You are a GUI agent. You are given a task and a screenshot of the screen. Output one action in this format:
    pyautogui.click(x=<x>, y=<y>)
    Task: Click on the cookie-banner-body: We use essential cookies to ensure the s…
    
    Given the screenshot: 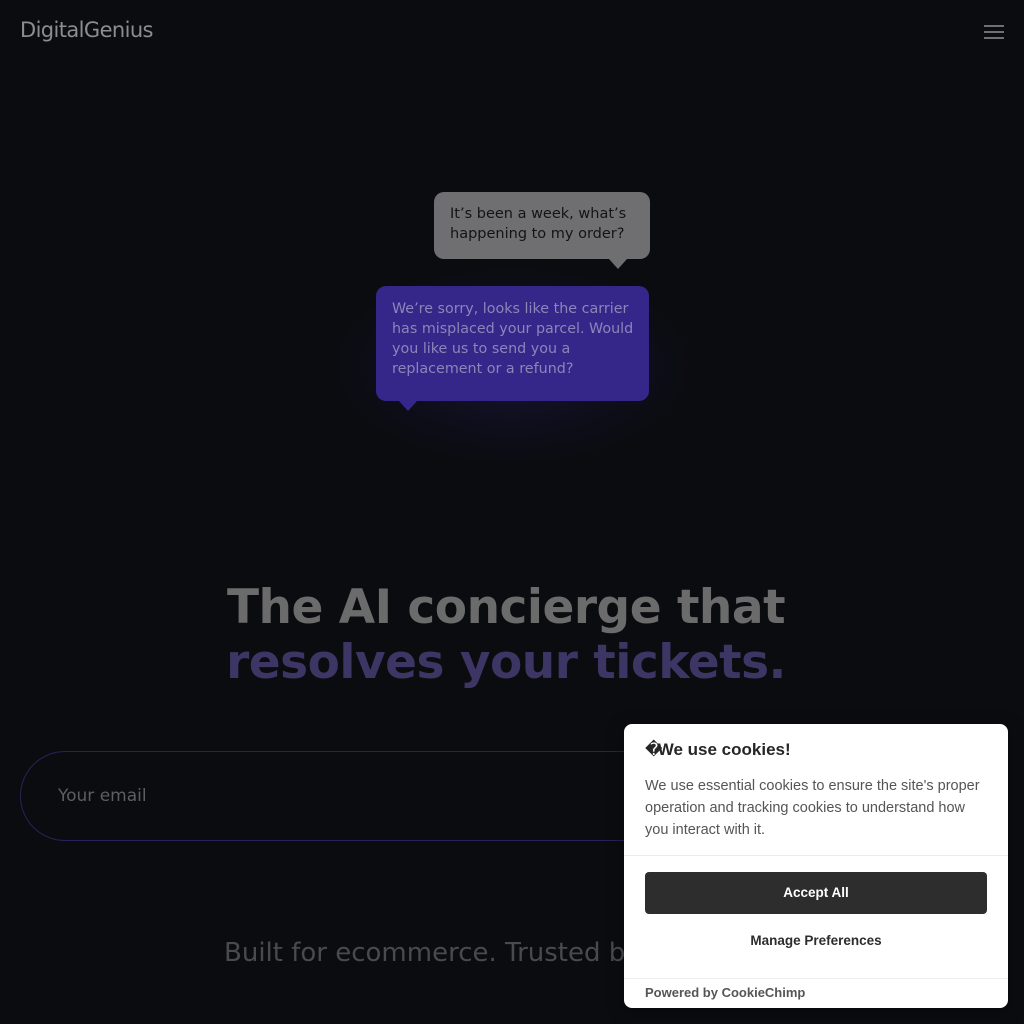 What is the action you would take?
    pyautogui.click(x=812, y=808)
    